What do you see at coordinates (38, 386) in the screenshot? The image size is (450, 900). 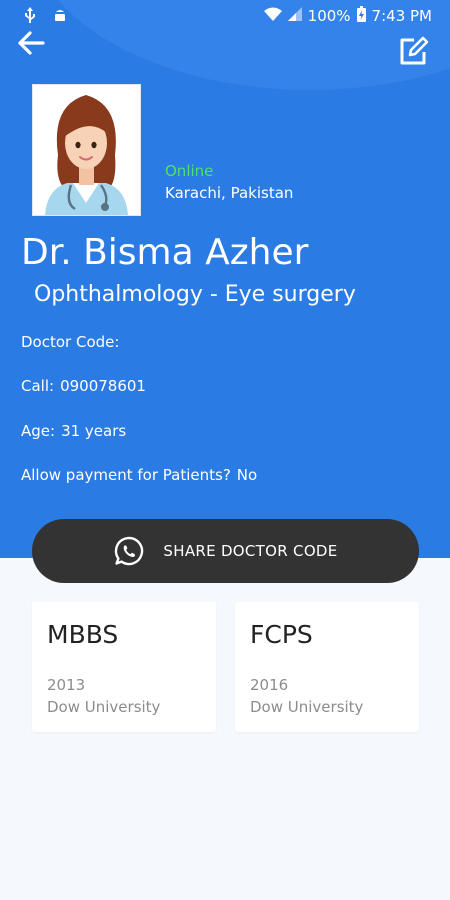 I see `call-label: Call:` at bounding box center [38, 386].